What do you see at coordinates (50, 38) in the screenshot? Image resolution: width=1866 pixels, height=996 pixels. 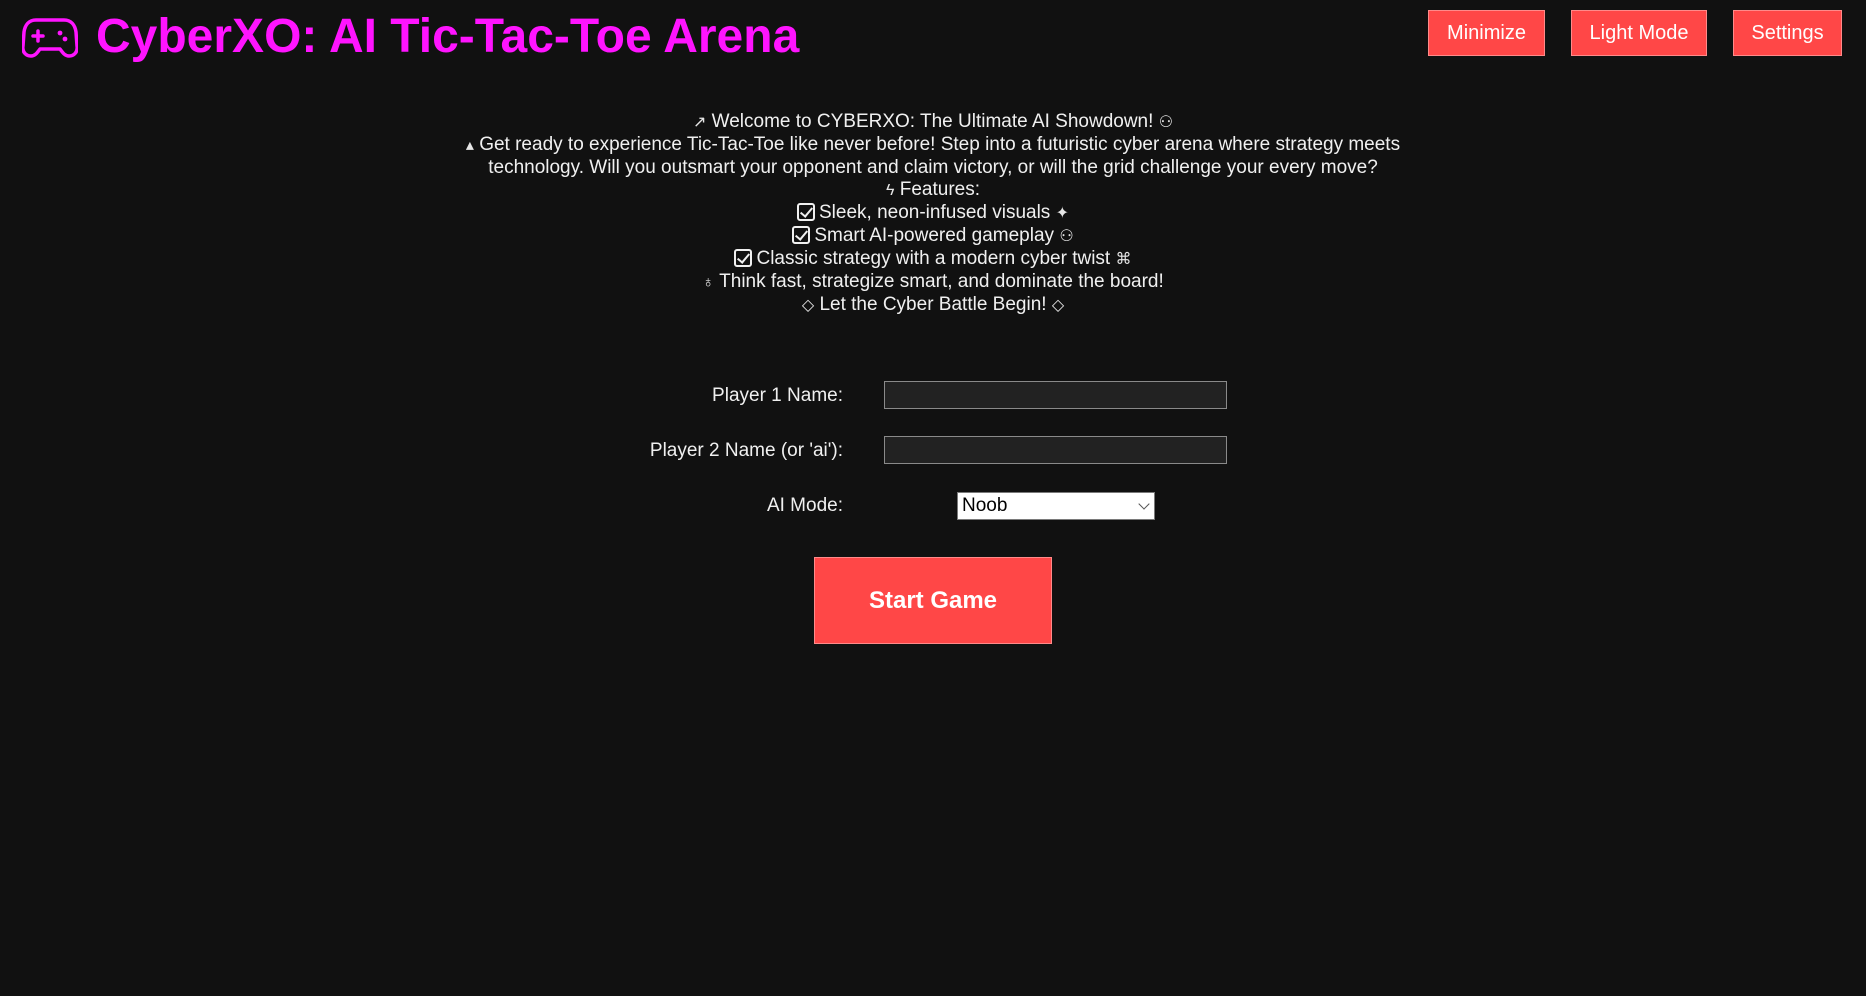 I see `gamepad-icon` at bounding box center [50, 38].